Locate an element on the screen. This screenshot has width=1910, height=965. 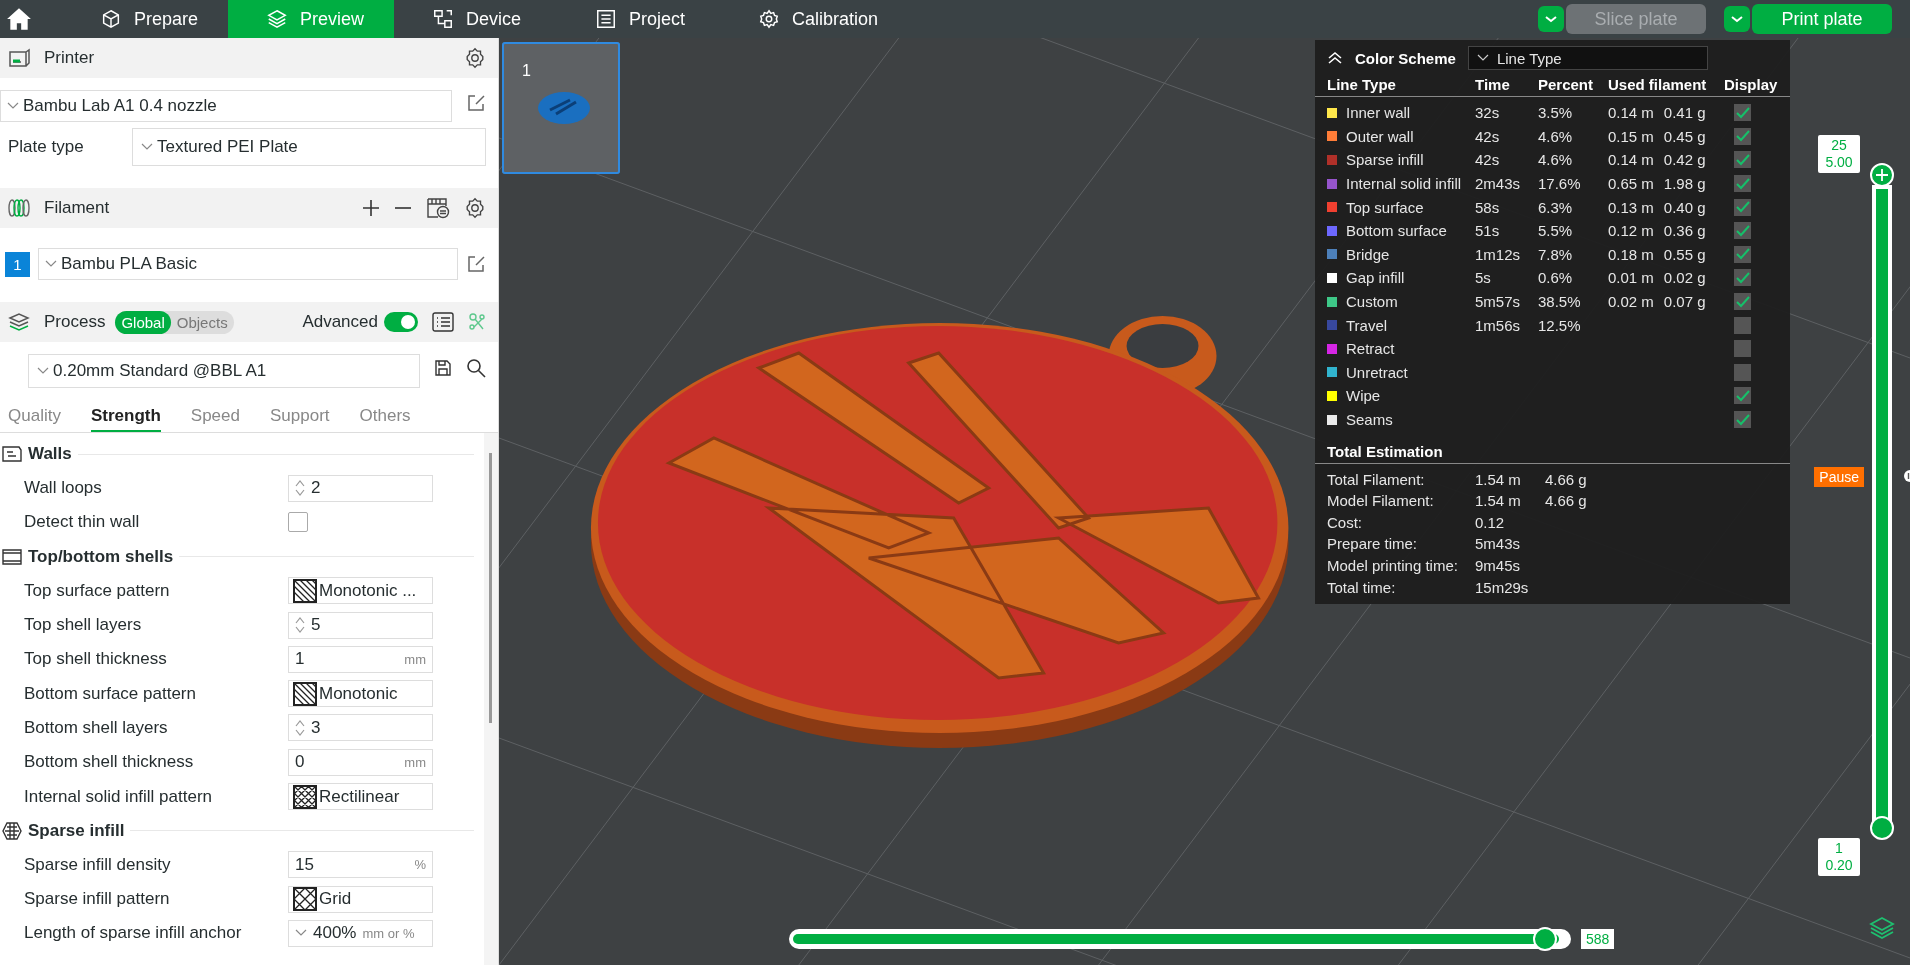
settings-tab: Quality is located at coordinates (34, 417).